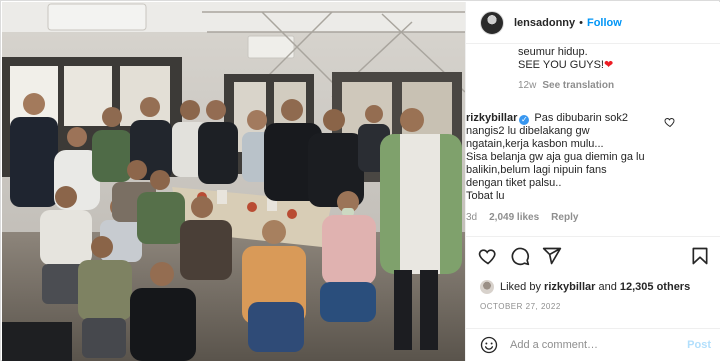  I want to click on liker-username: rizkybillar, so click(569, 287).